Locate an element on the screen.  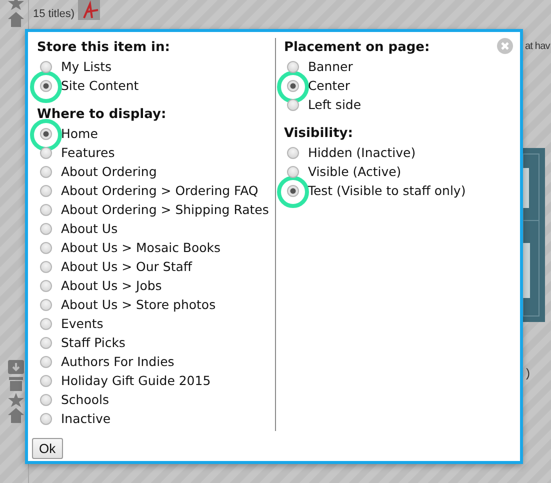
group-heading: Placement on page: is located at coordinates (357, 48).